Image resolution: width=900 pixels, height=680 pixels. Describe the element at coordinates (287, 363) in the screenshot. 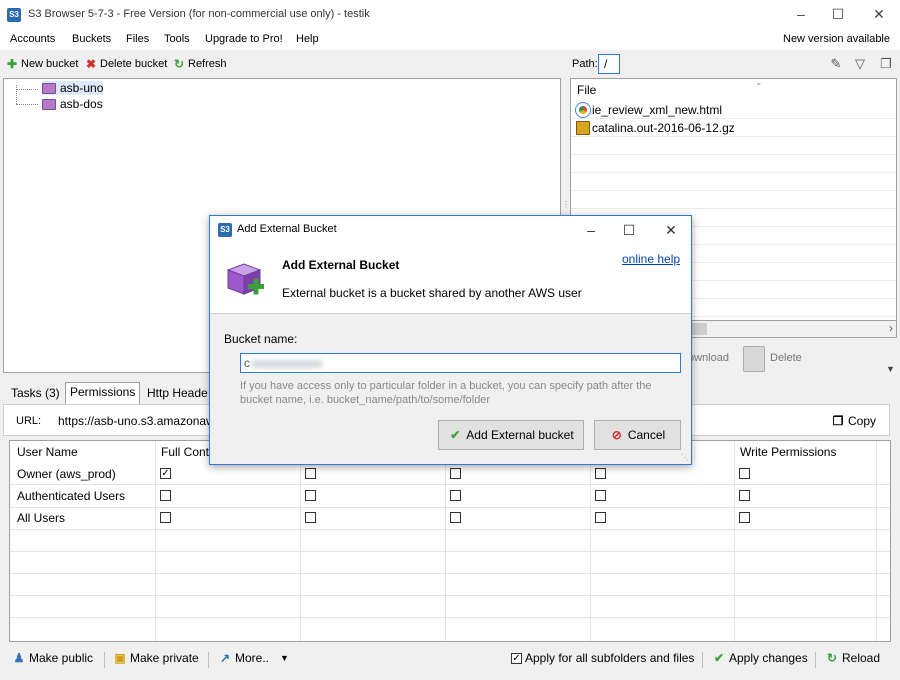

I see `redacted-text` at that location.